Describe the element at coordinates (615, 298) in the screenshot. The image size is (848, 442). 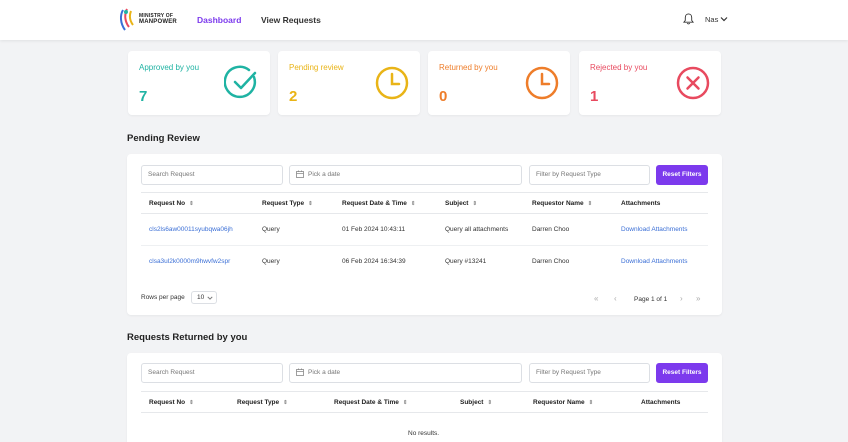
I see `prev-page-button: ‹` at that location.